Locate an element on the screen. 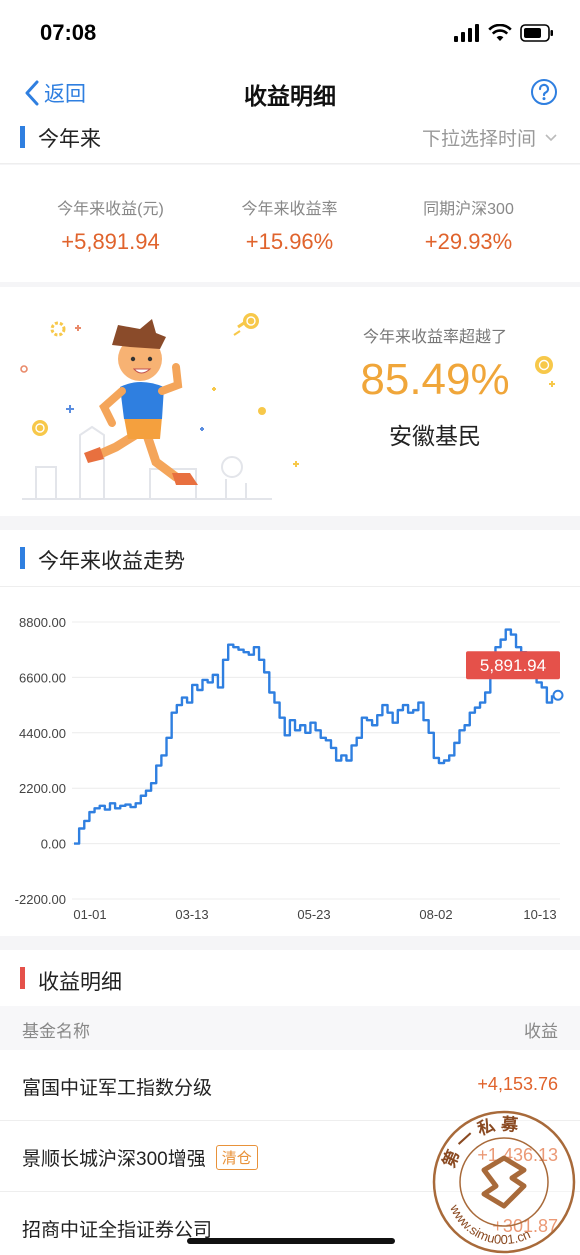 The height and width of the screenshot is (1255, 580). status-bar: 07:08 is located at coordinates (290, 33).